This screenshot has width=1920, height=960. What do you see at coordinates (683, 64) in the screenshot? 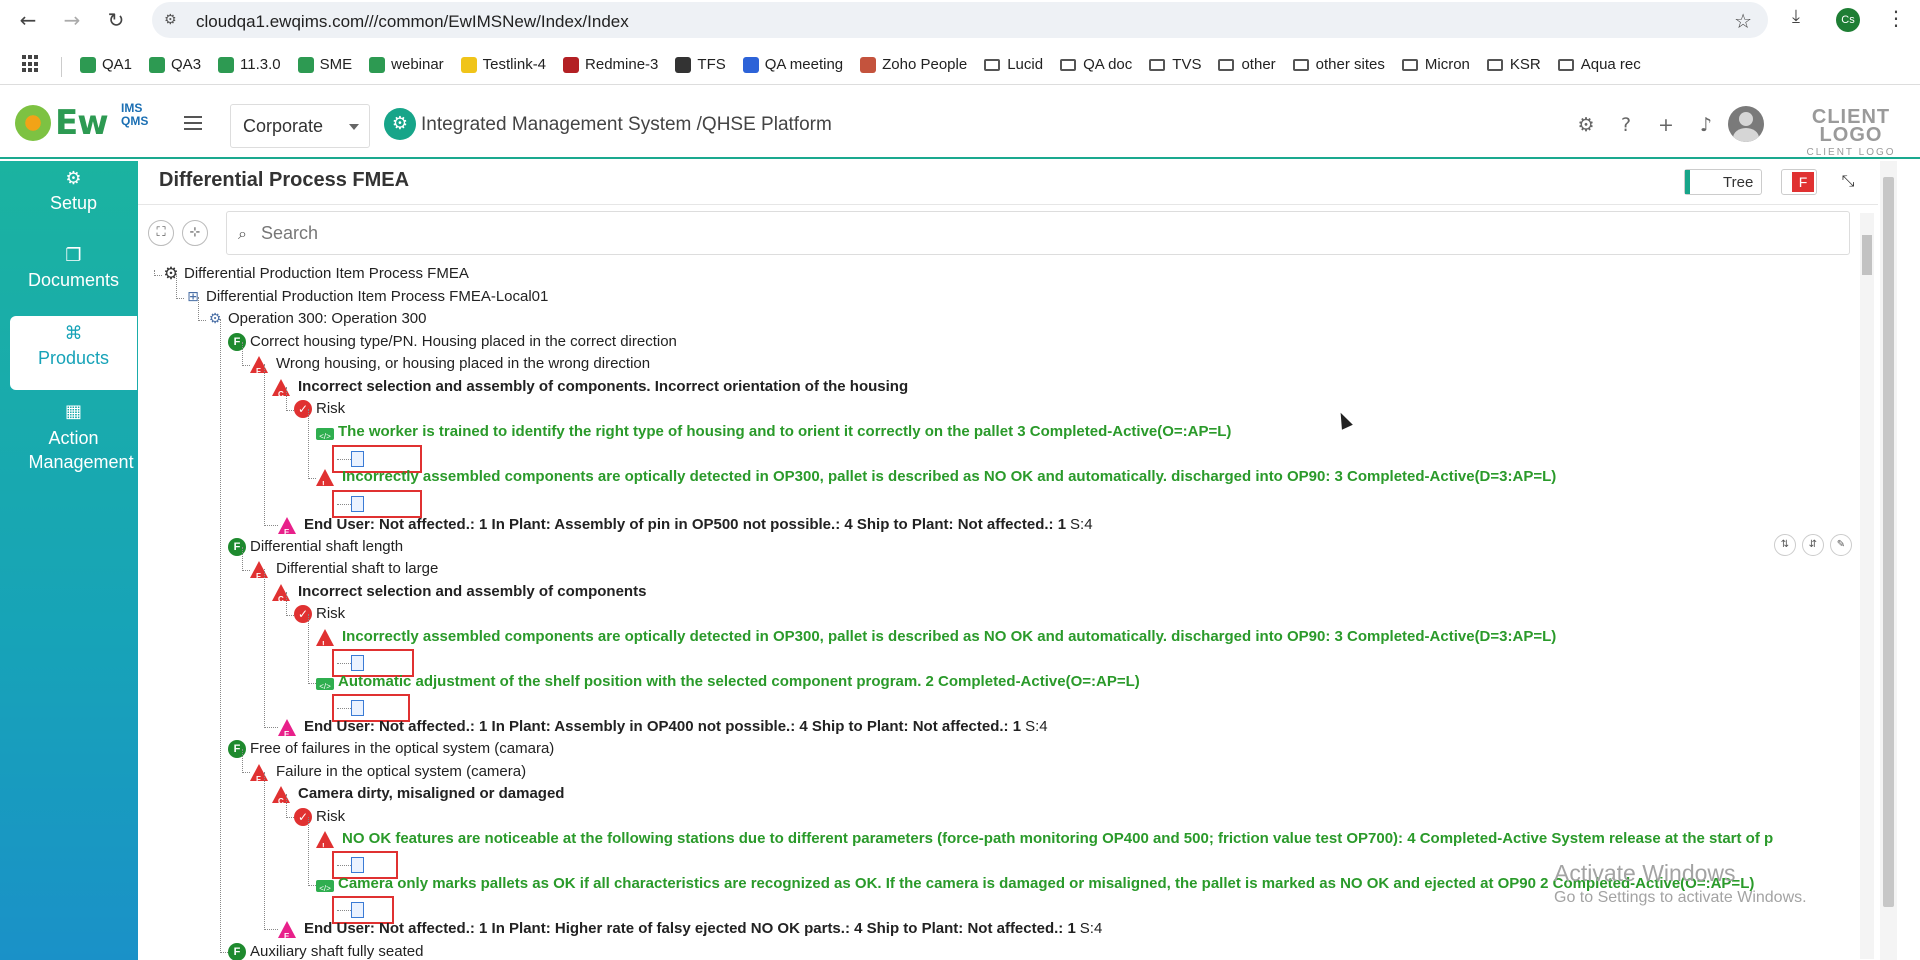
I see `globe-icon` at bounding box center [683, 64].